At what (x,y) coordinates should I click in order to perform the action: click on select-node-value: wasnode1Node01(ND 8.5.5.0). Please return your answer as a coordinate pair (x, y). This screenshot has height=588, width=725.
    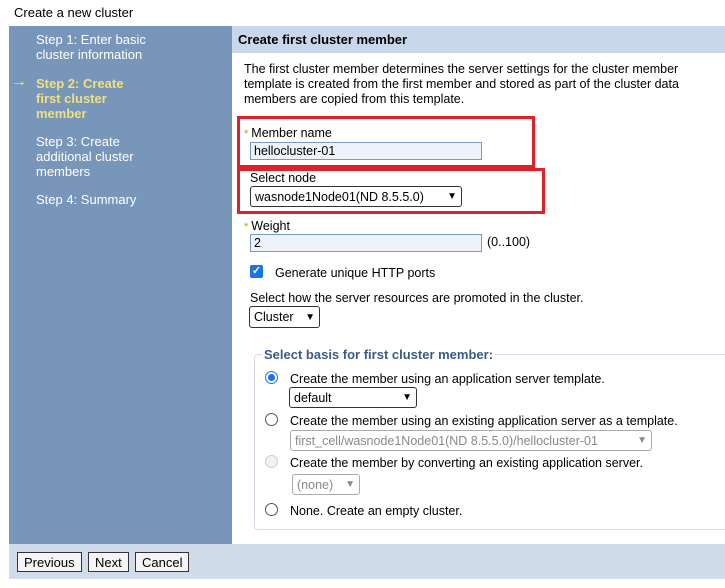
    Looking at the image, I should click on (339, 196).